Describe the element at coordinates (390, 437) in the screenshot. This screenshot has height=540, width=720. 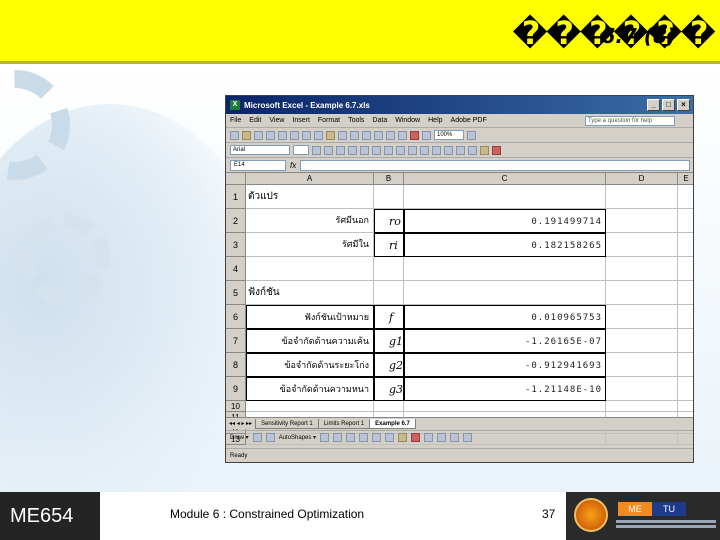
I see `wordart-icon` at that location.